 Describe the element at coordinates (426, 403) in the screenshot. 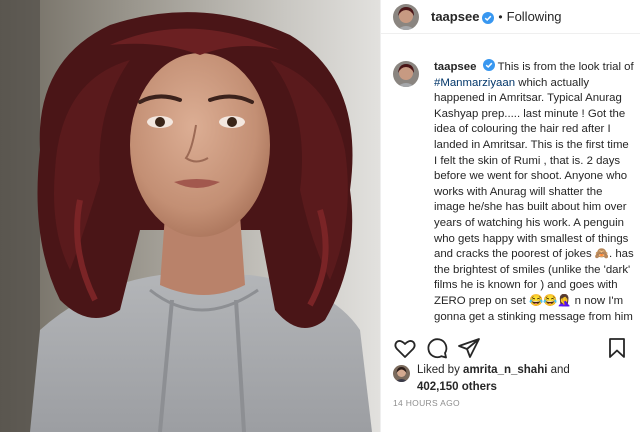

I see `post-timestamp: 14 HOURS AGO` at that location.